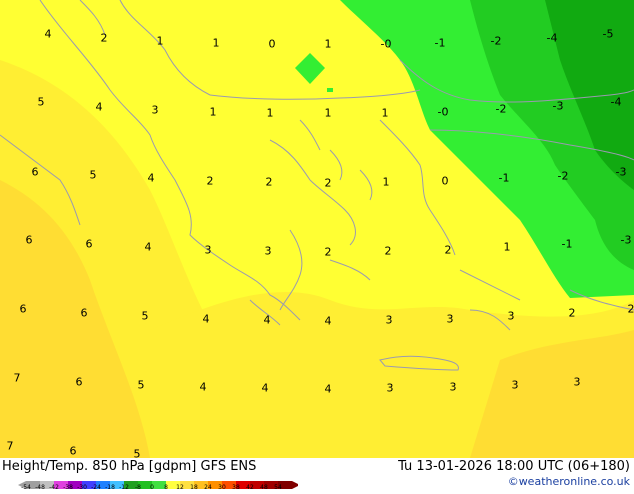 The image size is (634, 494). Describe the element at coordinates (264, 488) in the screenshot. I see `scale-tick-label: 48` at that location.